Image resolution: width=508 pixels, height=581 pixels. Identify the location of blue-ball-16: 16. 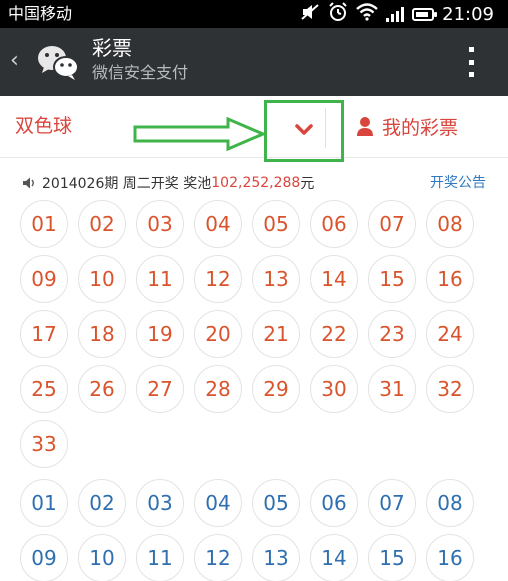
(450, 557).